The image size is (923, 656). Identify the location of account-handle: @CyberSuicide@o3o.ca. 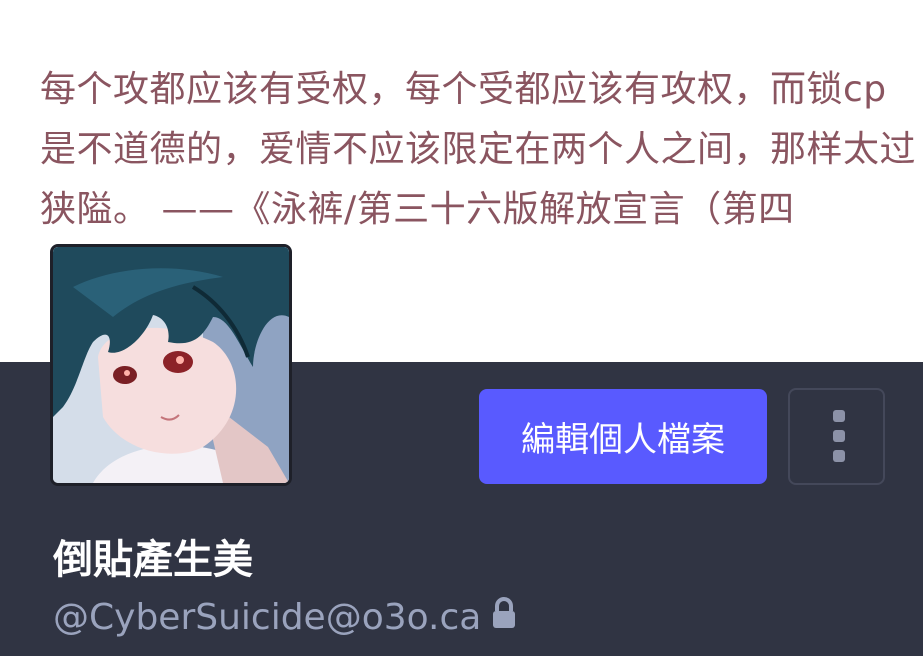
(267, 617).